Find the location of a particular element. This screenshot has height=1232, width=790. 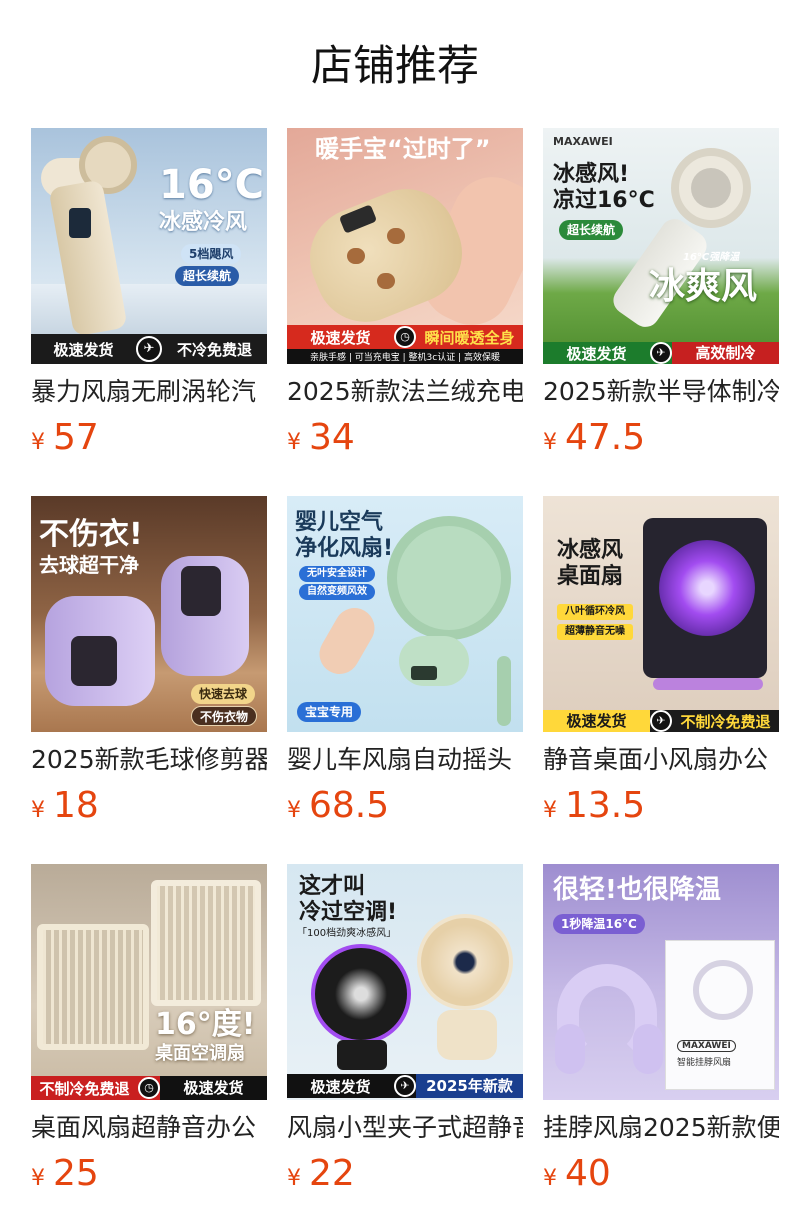

product-name: 挂脖风扇2025新款便携 is located at coordinates (661, 1128).